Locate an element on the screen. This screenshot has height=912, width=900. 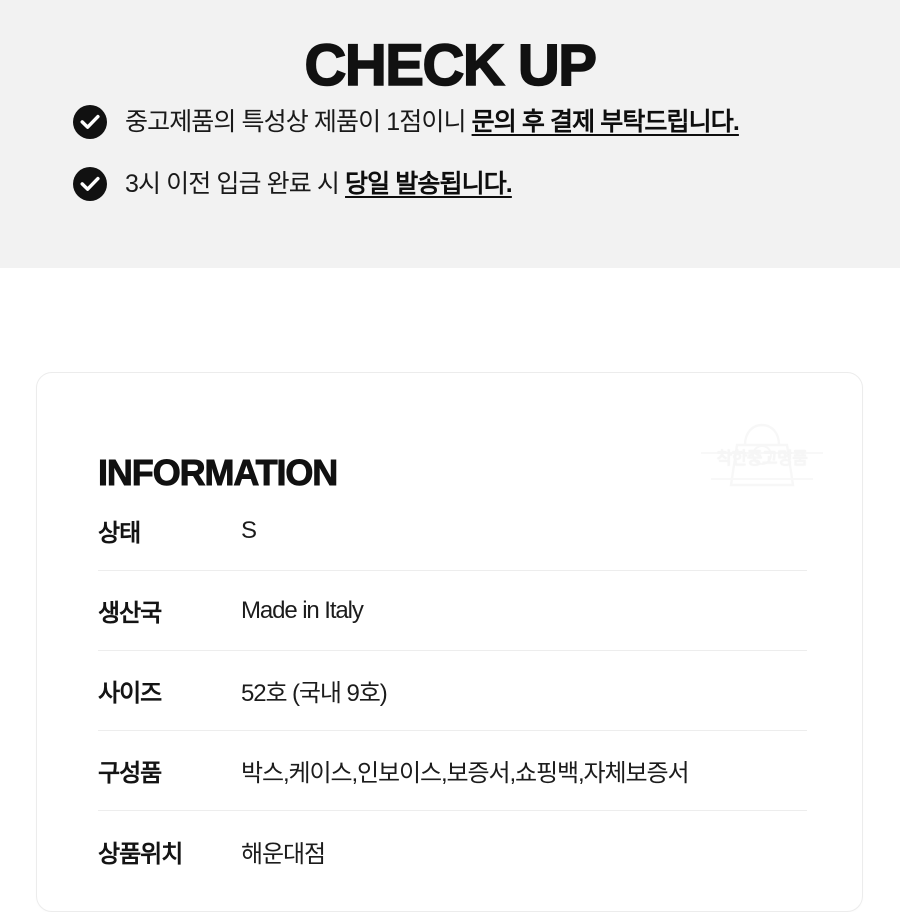
page-title: CHECK UP is located at coordinates (451, 65).